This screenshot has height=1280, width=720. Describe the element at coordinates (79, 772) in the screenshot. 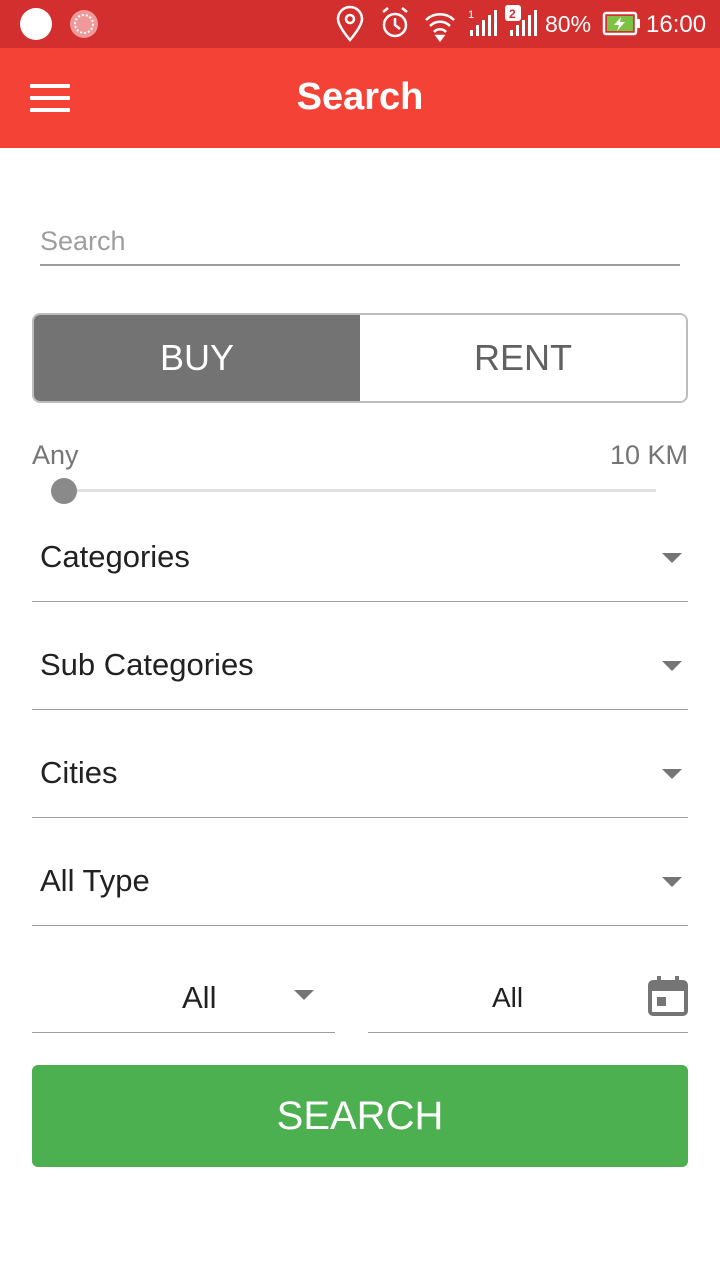

I see `cities-label: Cities` at that location.